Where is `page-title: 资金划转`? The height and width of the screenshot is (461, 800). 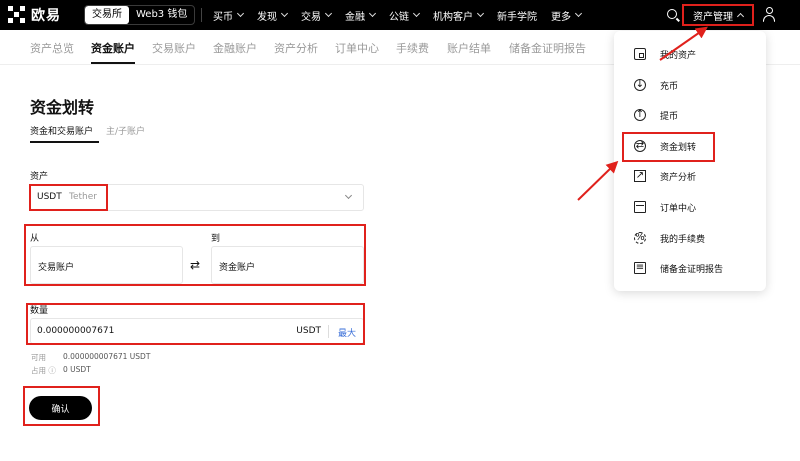 page-title: 资金划转 is located at coordinates (62, 107).